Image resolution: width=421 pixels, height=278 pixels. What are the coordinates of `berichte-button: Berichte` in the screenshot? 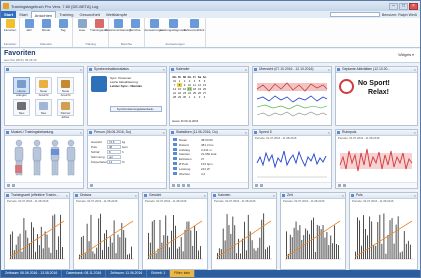 It's located at (135, 25).